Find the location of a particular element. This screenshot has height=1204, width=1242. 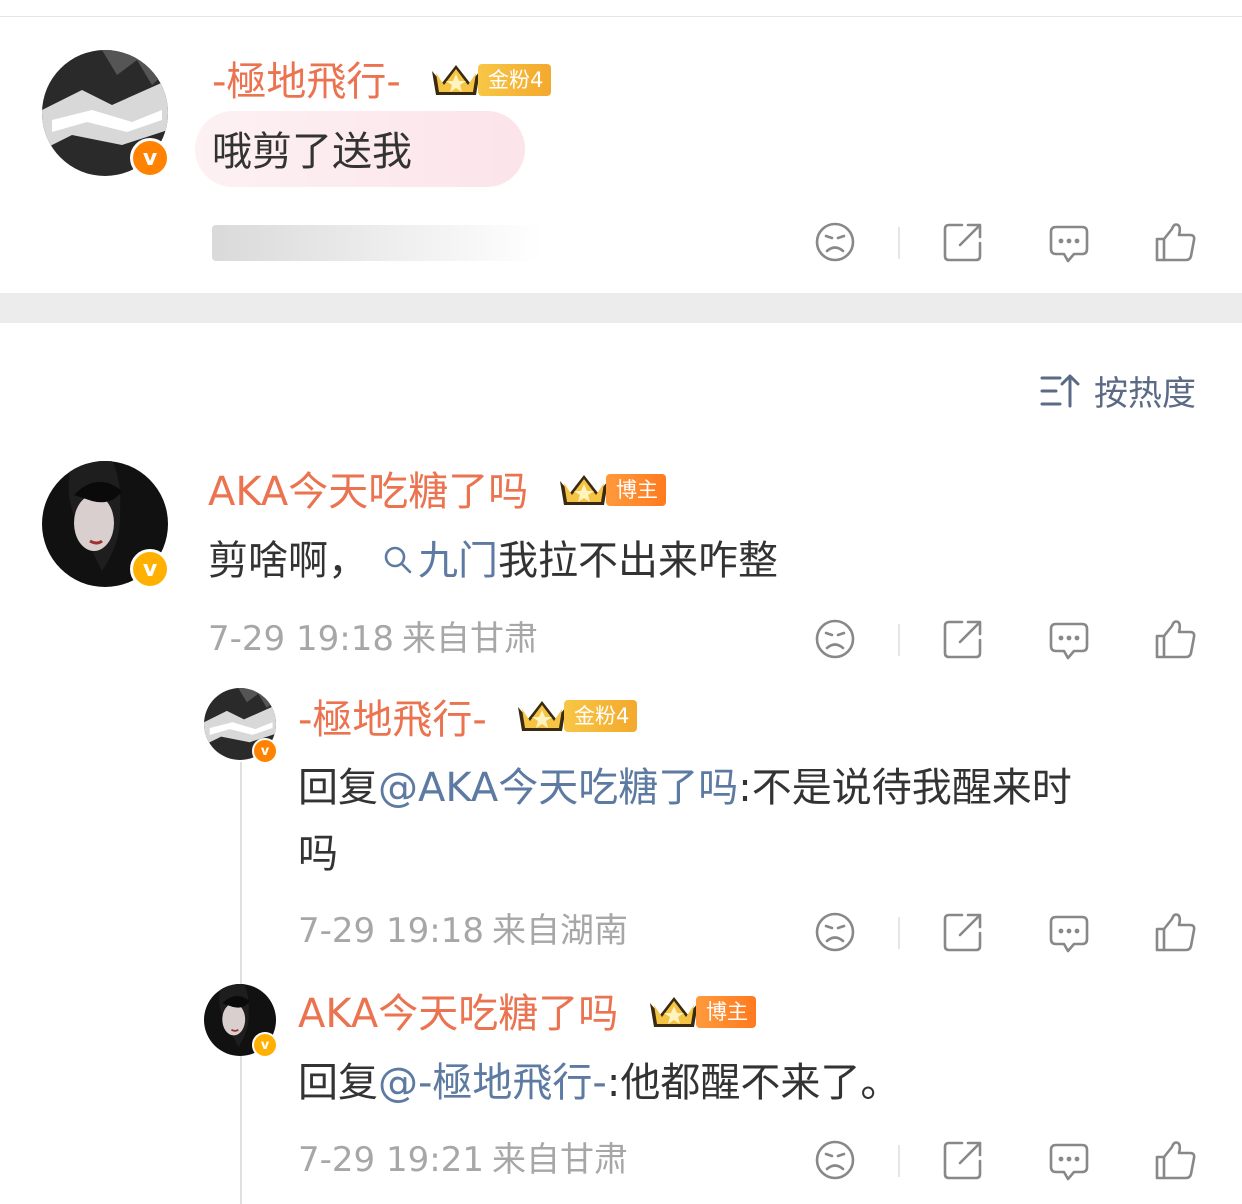

reply-text: 回复@-極地飛行-:他都醒不来了。 is located at coordinates (599, 1083).